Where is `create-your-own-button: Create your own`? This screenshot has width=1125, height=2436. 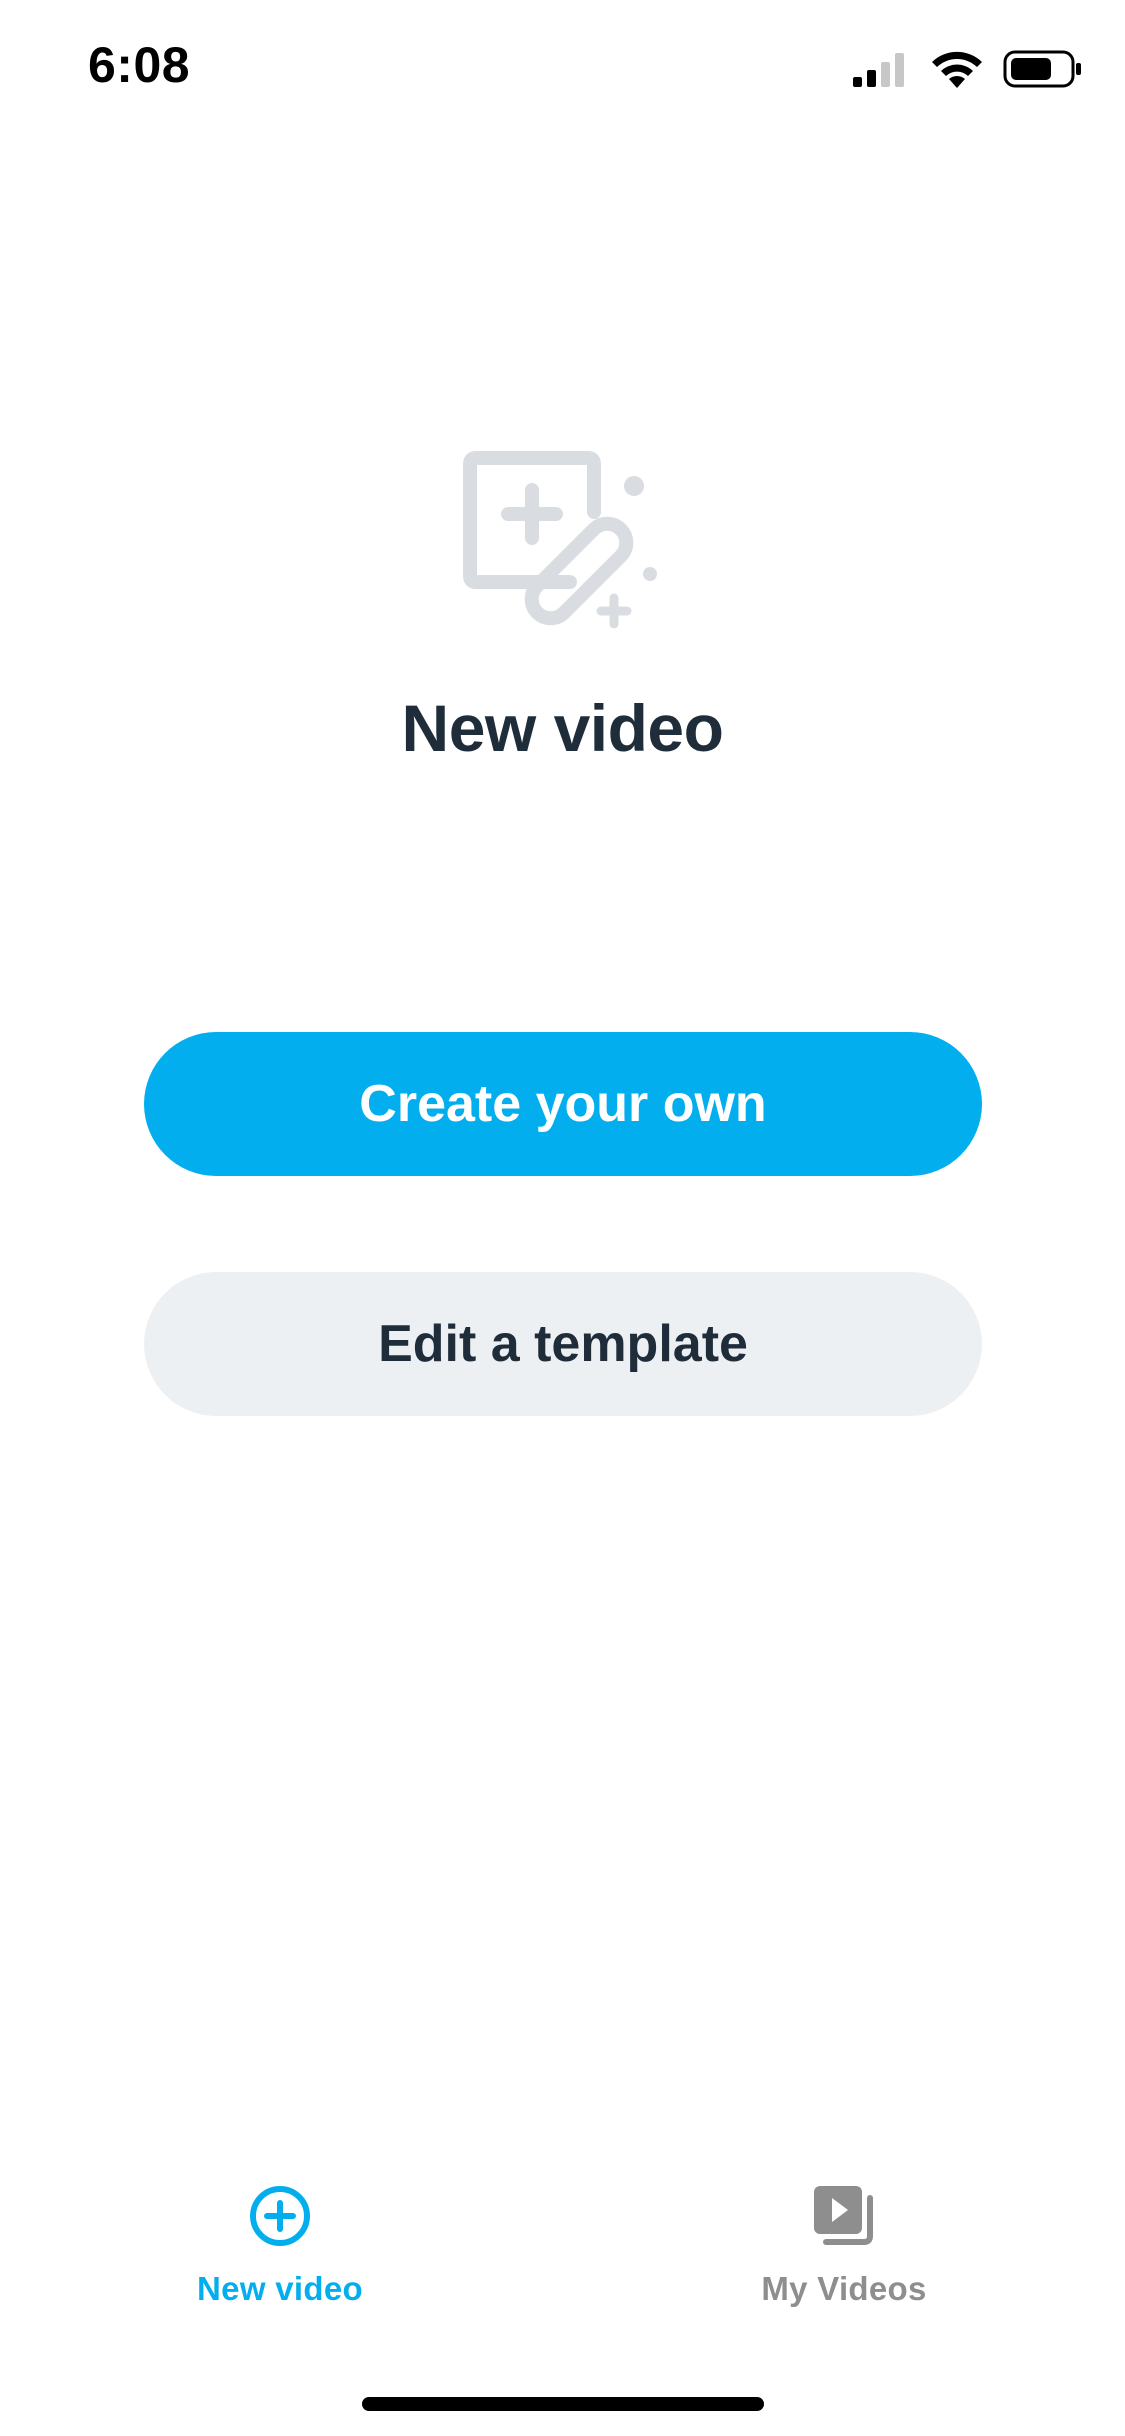
create-your-own-button: Create your own is located at coordinates (563, 1104).